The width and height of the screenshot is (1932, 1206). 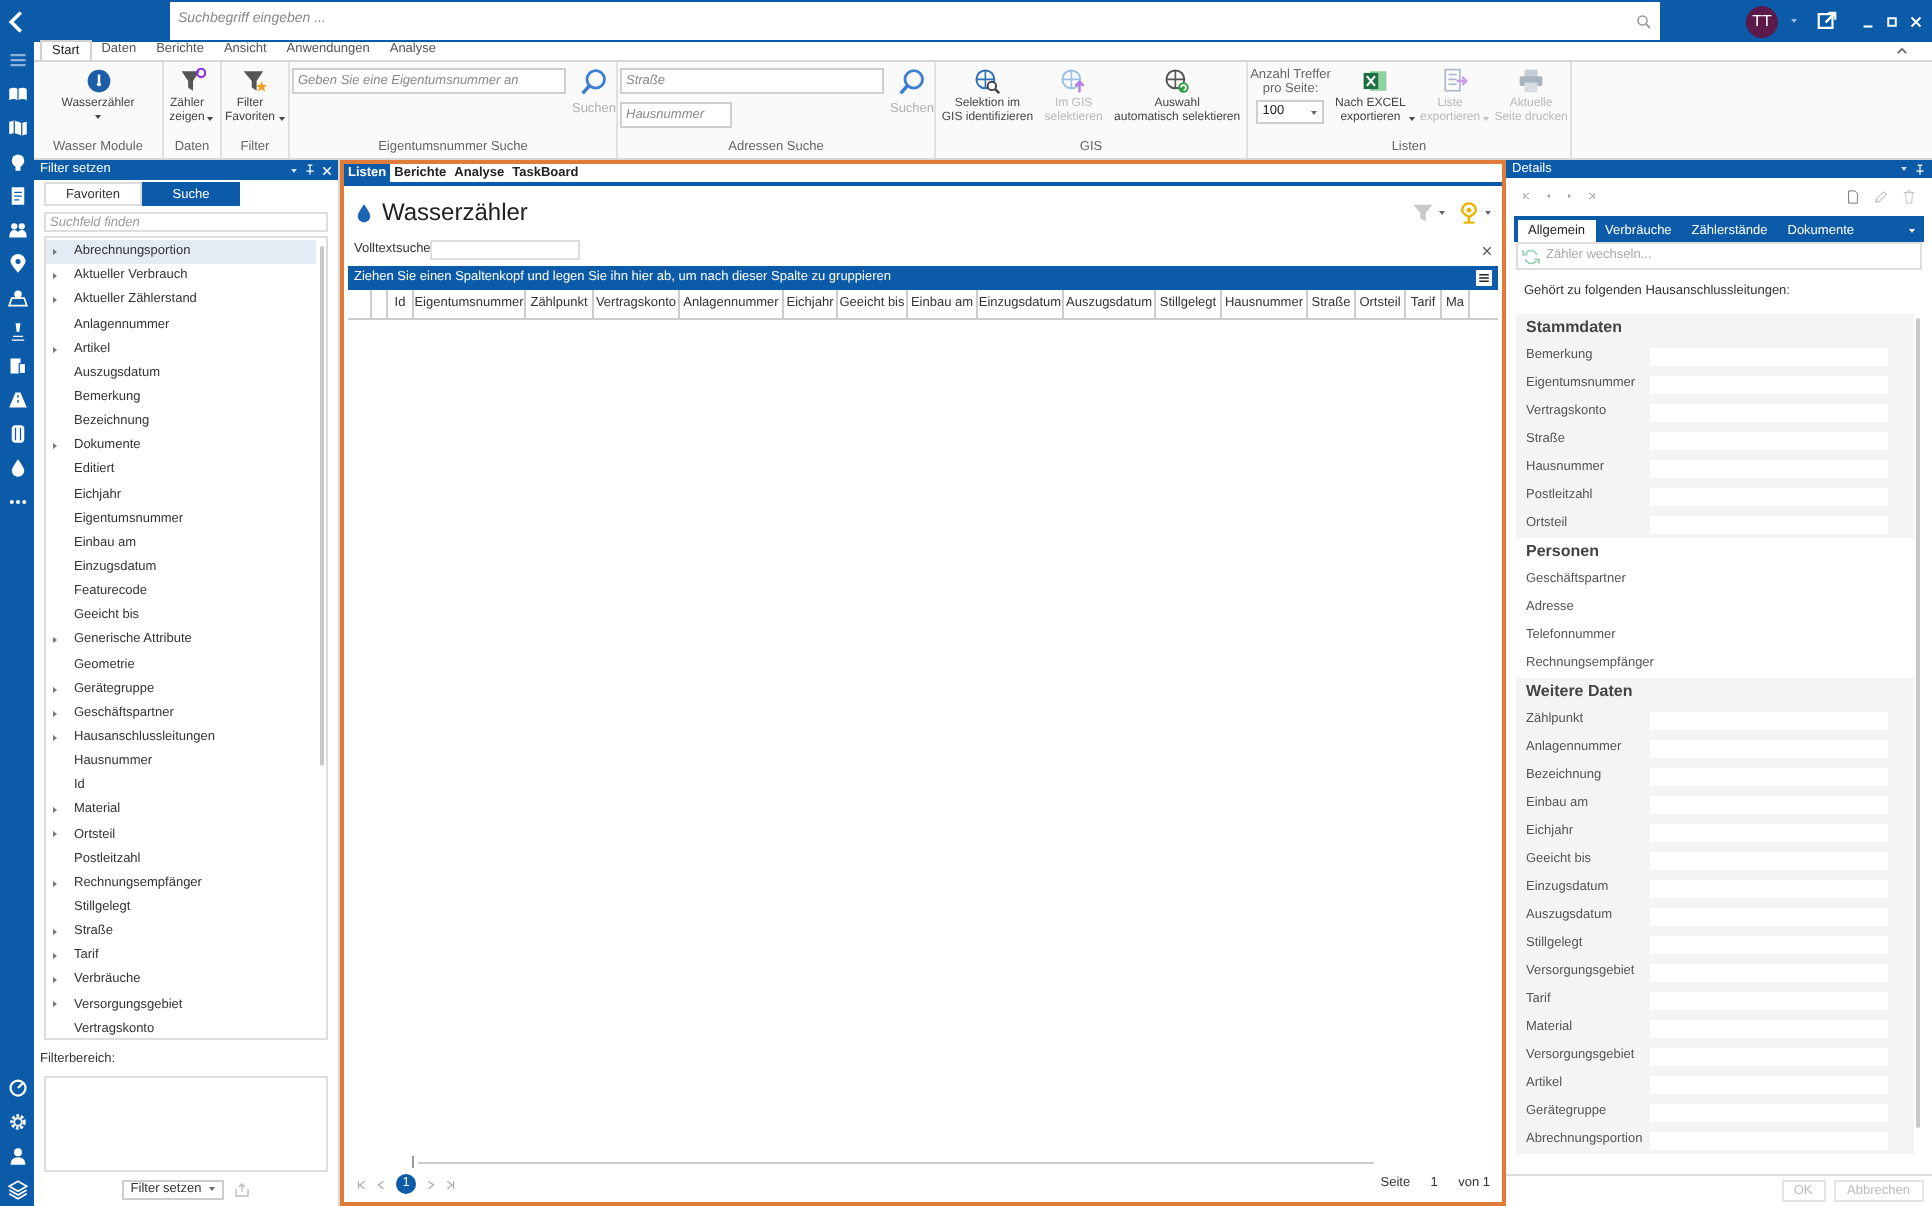 I want to click on last-record-icon, so click(x=1592, y=196).